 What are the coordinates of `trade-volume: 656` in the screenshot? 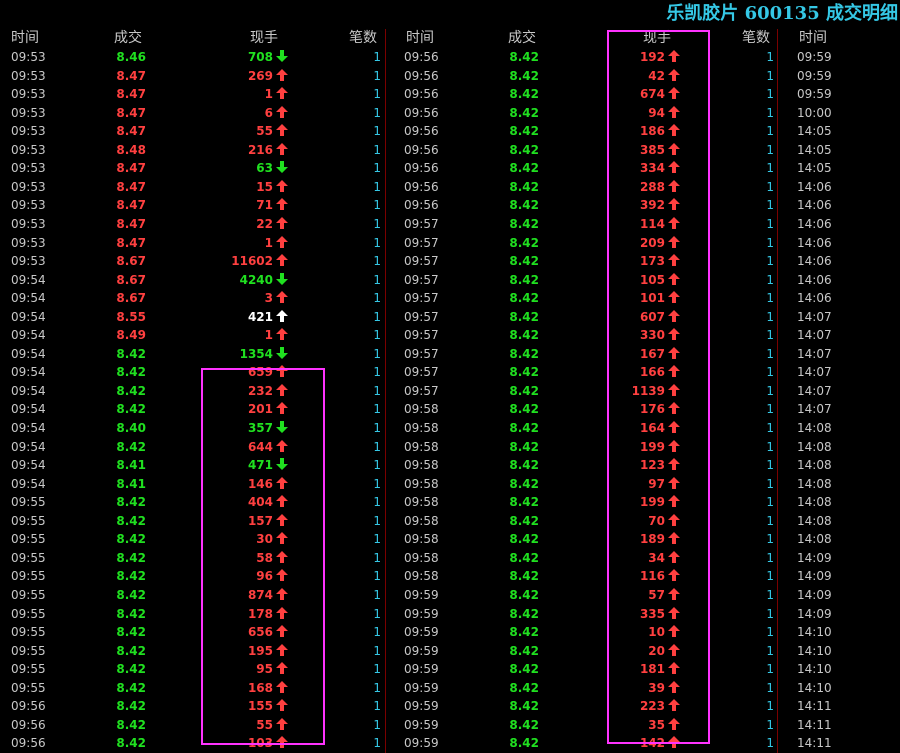 It's located at (268, 632).